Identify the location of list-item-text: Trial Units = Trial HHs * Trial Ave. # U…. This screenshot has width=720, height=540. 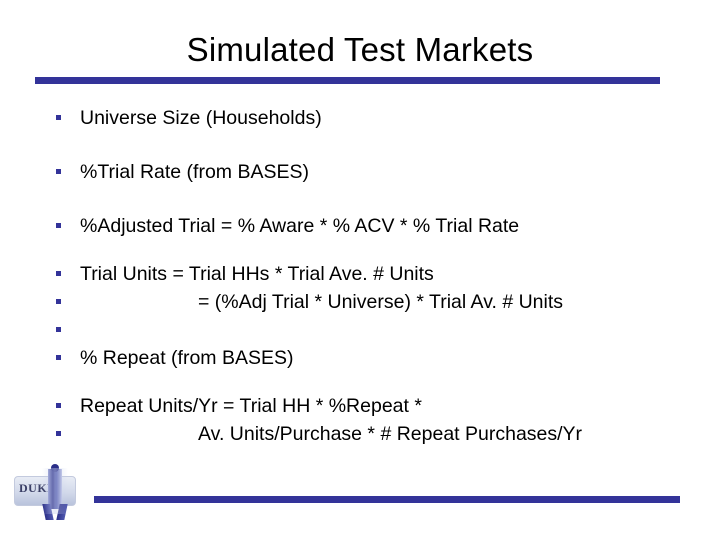
(257, 274).